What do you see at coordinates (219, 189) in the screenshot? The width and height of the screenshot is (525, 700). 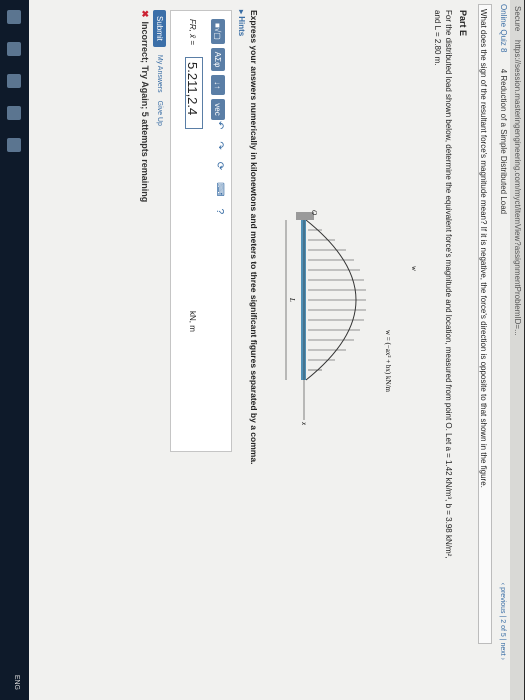 I see `keyboard-icon: ⌨` at bounding box center [219, 189].